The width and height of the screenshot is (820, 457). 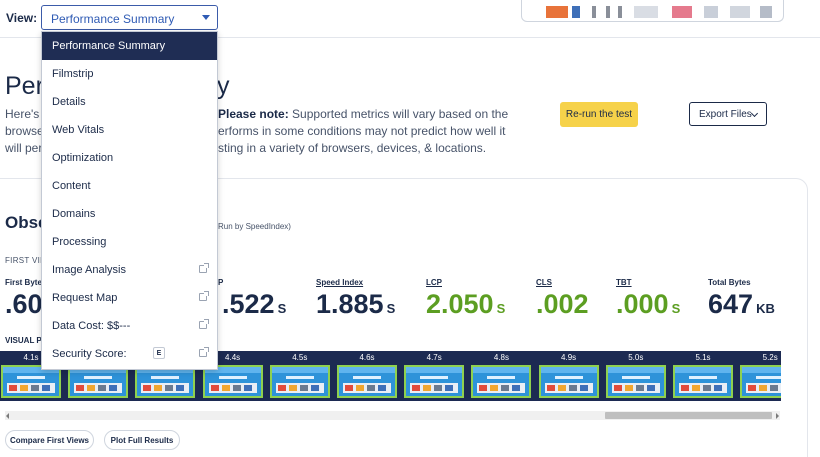 I want to click on frame-timestamp: 4.6s, so click(x=367, y=357).